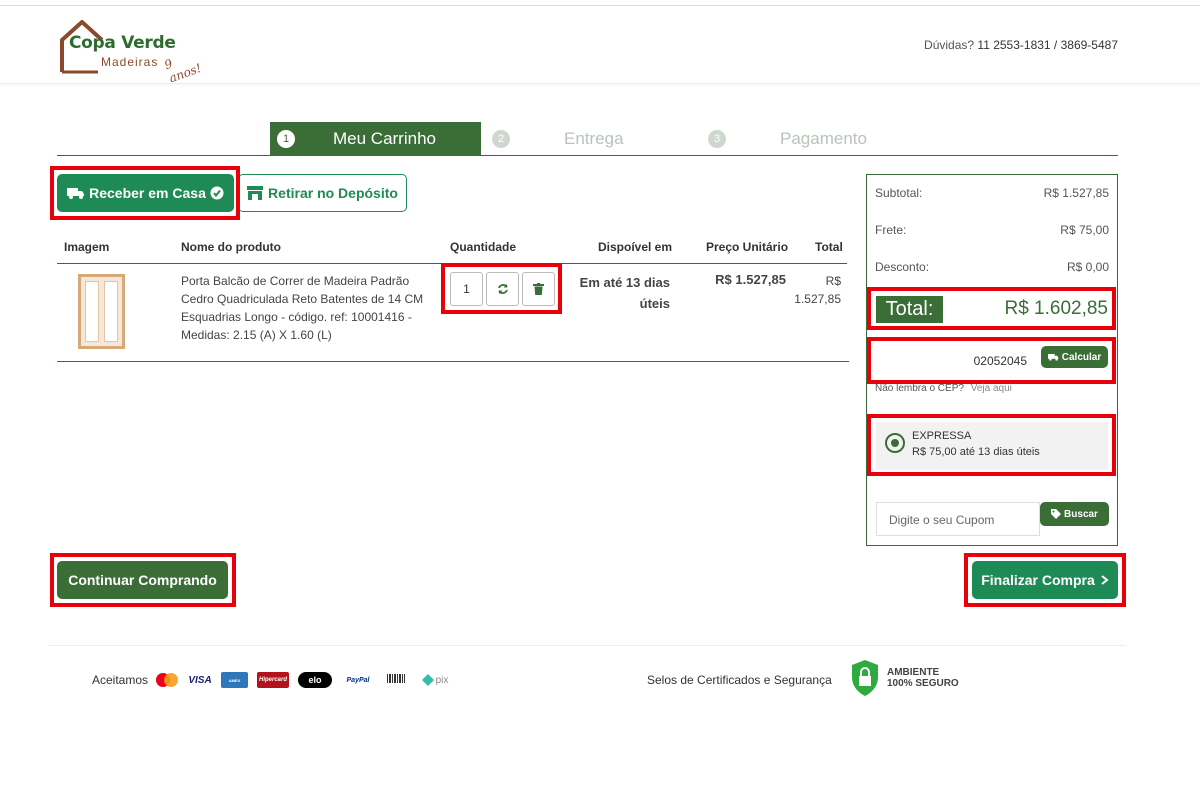  Describe the element at coordinates (396, 680) in the screenshot. I see `boleto-icon` at that location.